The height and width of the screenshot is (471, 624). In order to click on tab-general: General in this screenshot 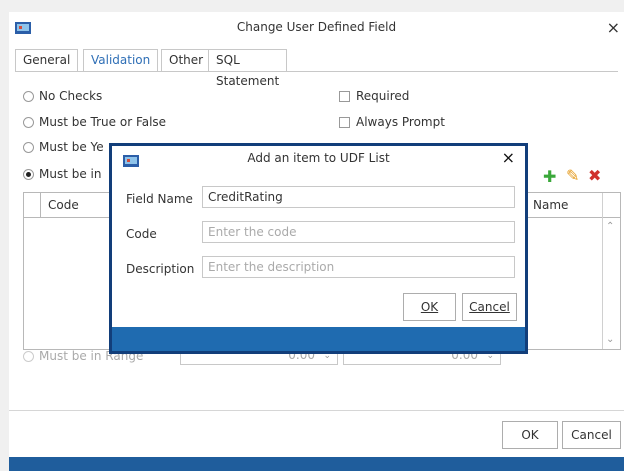, I will do `click(47, 60)`.